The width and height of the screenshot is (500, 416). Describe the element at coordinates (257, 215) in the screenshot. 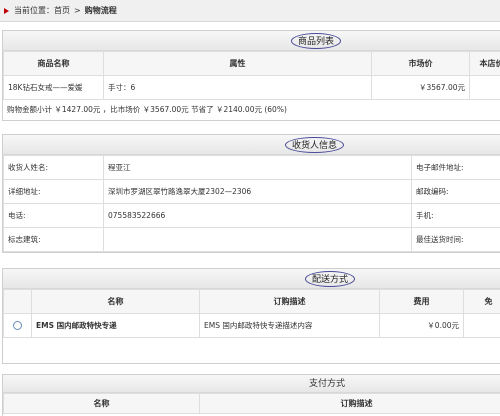

I see `consignee-value: 075583522666` at that location.